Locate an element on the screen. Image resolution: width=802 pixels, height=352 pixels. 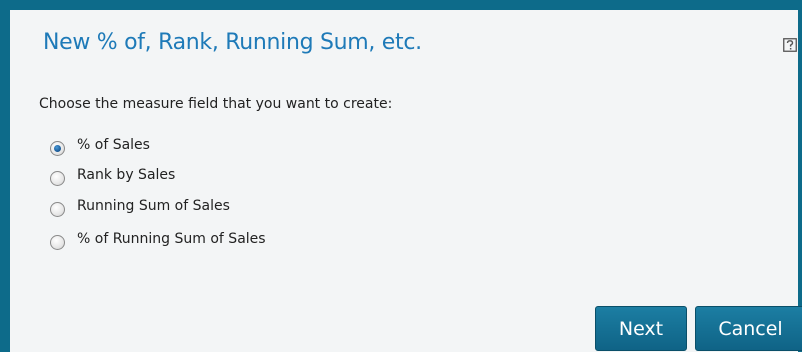
option-percent-of-sales: % of Sales is located at coordinates (100, 145).